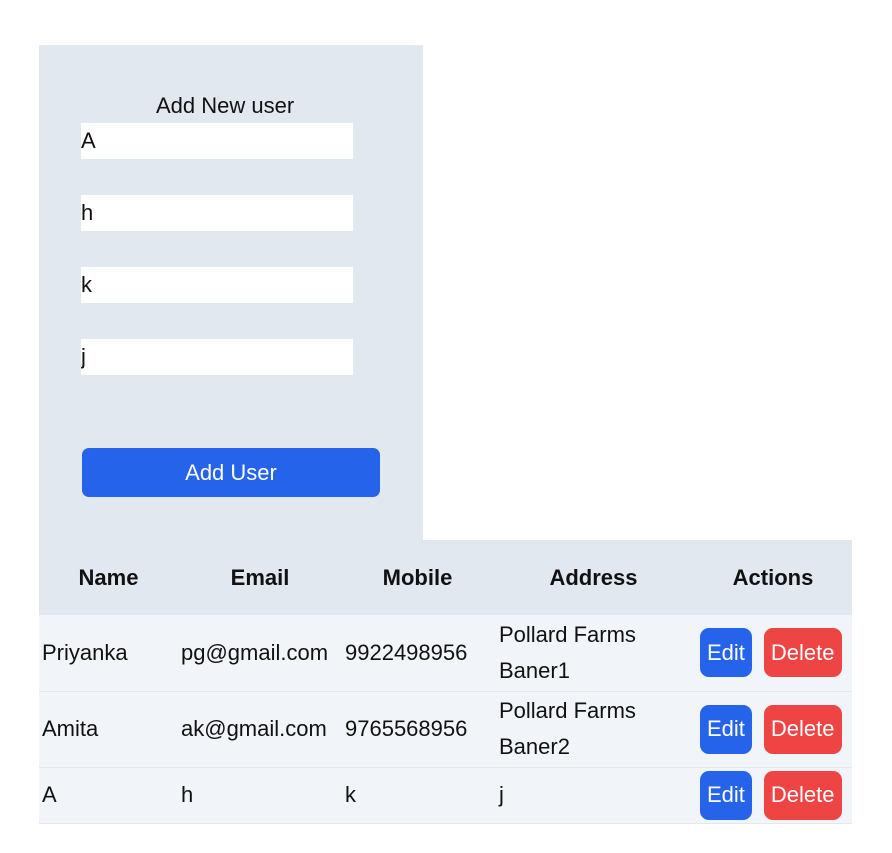  I want to click on cell-email: h, so click(187, 794).